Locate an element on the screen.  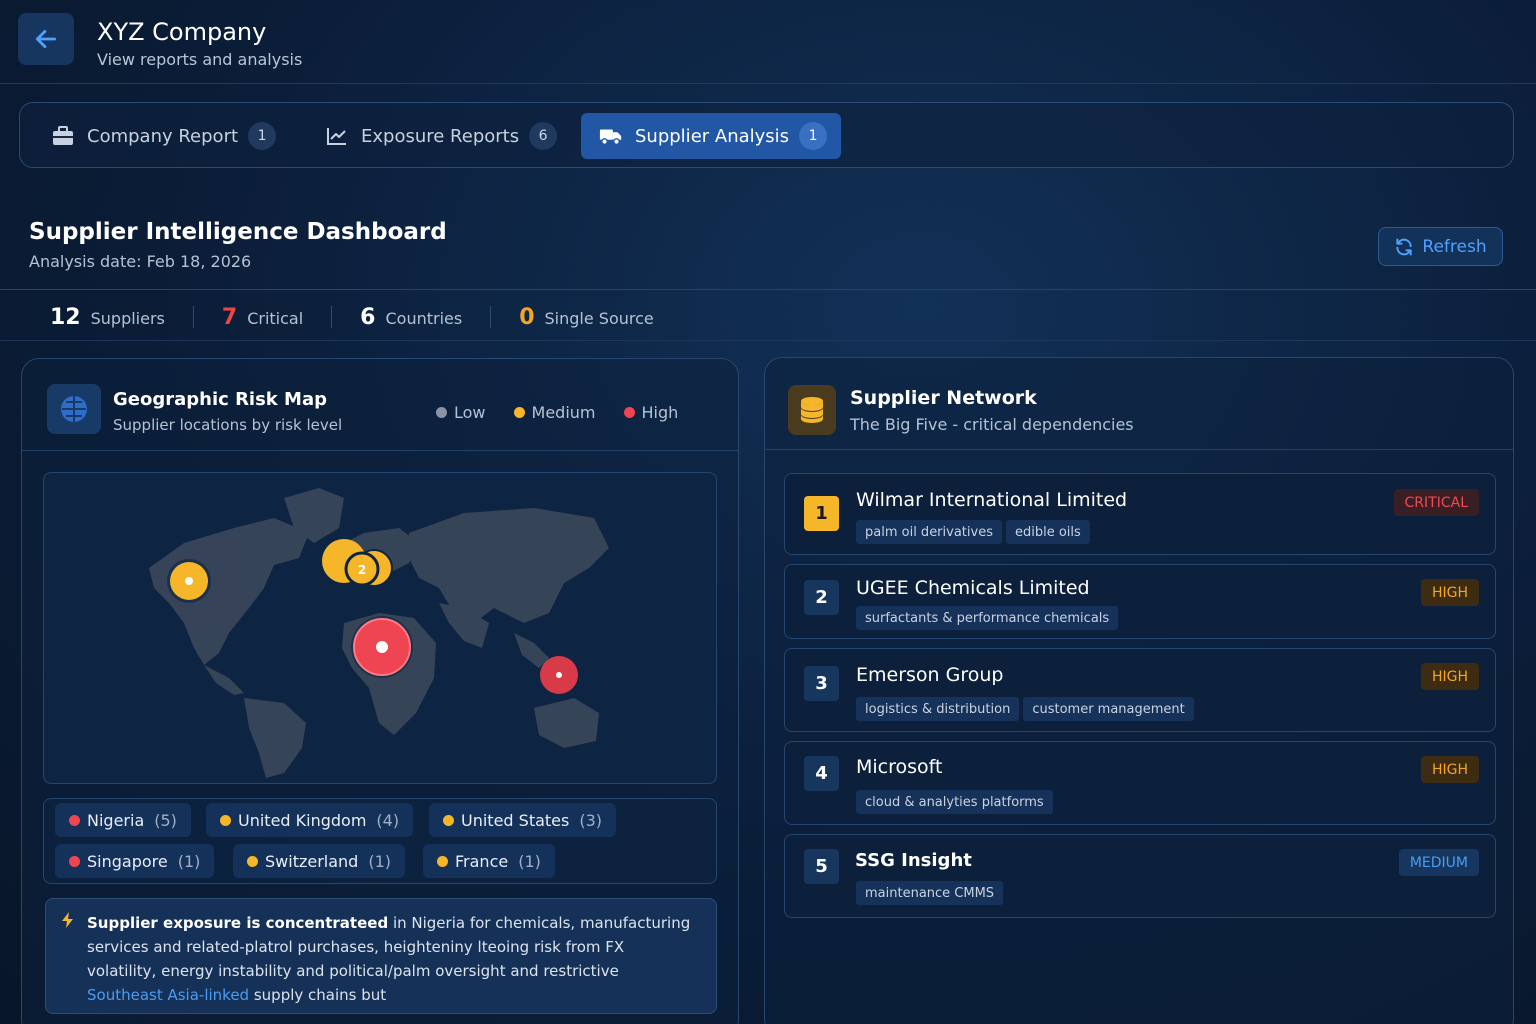
world-map-graphic: 2 is located at coordinates (379, 633).